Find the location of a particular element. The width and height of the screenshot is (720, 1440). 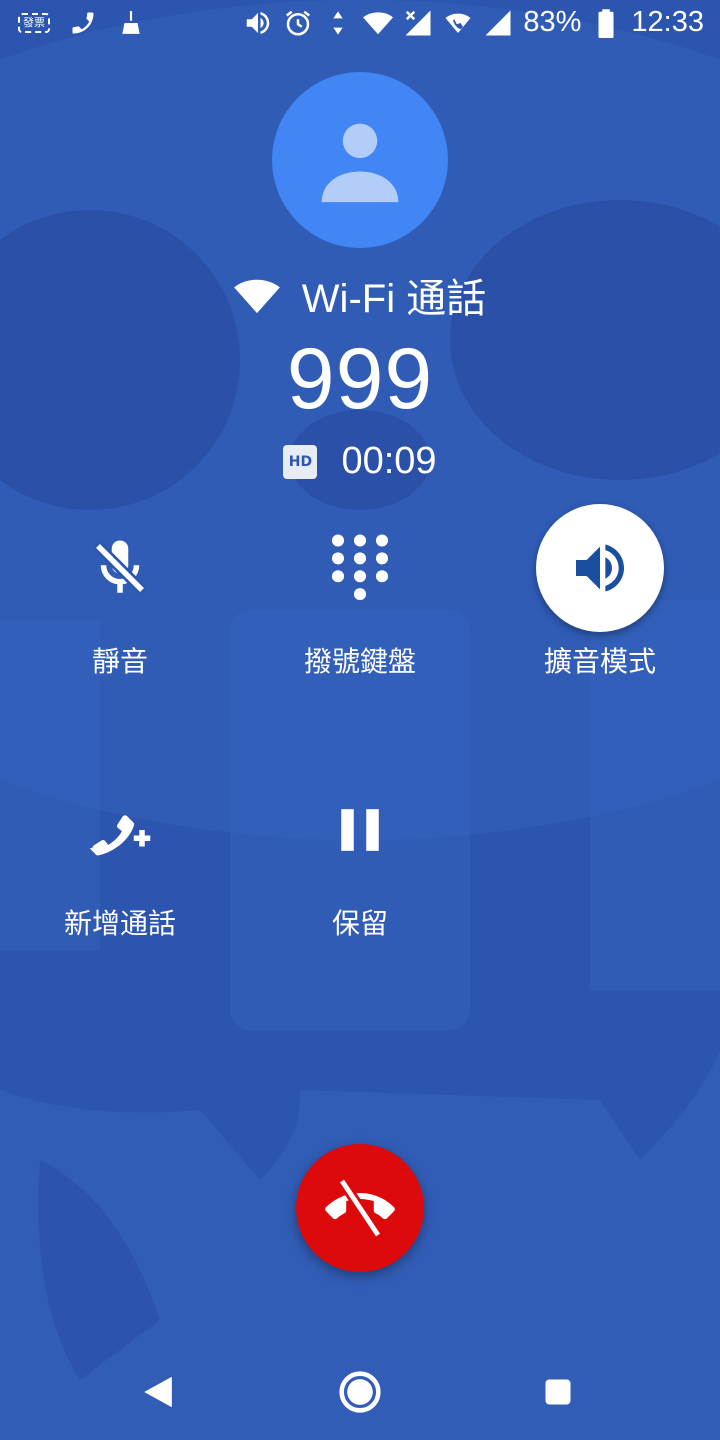

back-icon is located at coordinates (158, 1392).